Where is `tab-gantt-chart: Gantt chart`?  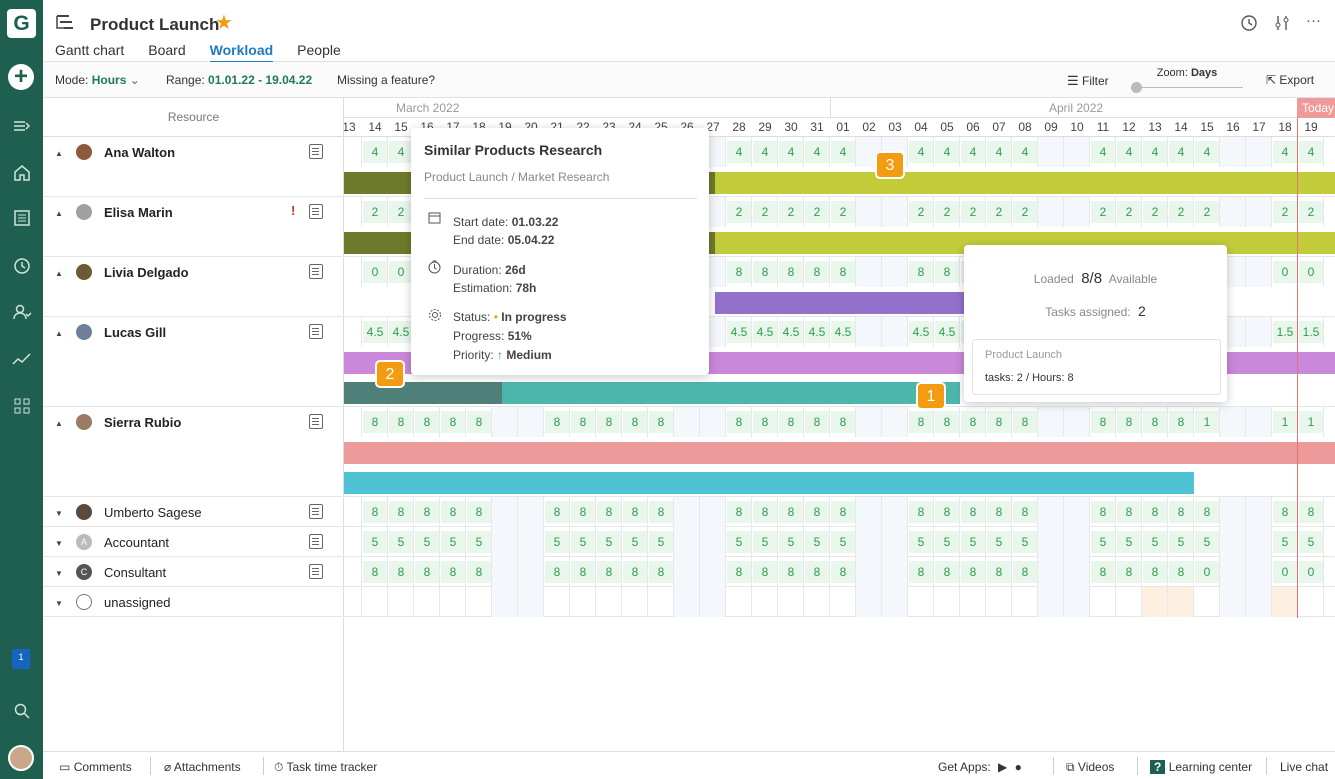
tab-gantt-chart: Gantt chart is located at coordinates (89, 52).